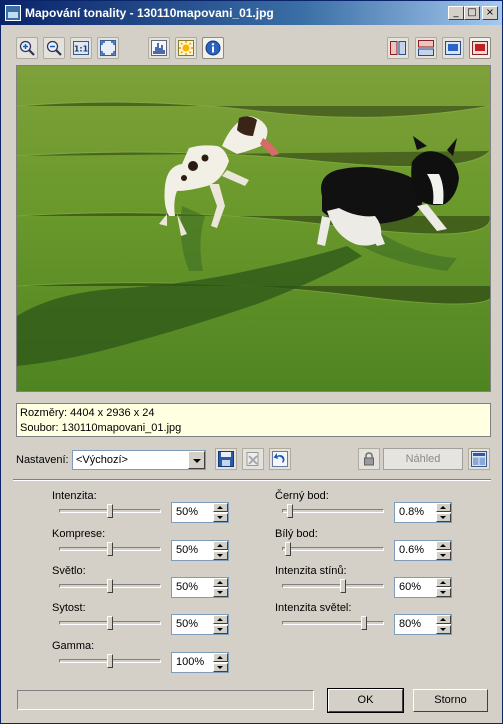 This screenshot has width=503, height=724. I want to click on cancel-button: Storno, so click(450, 700).